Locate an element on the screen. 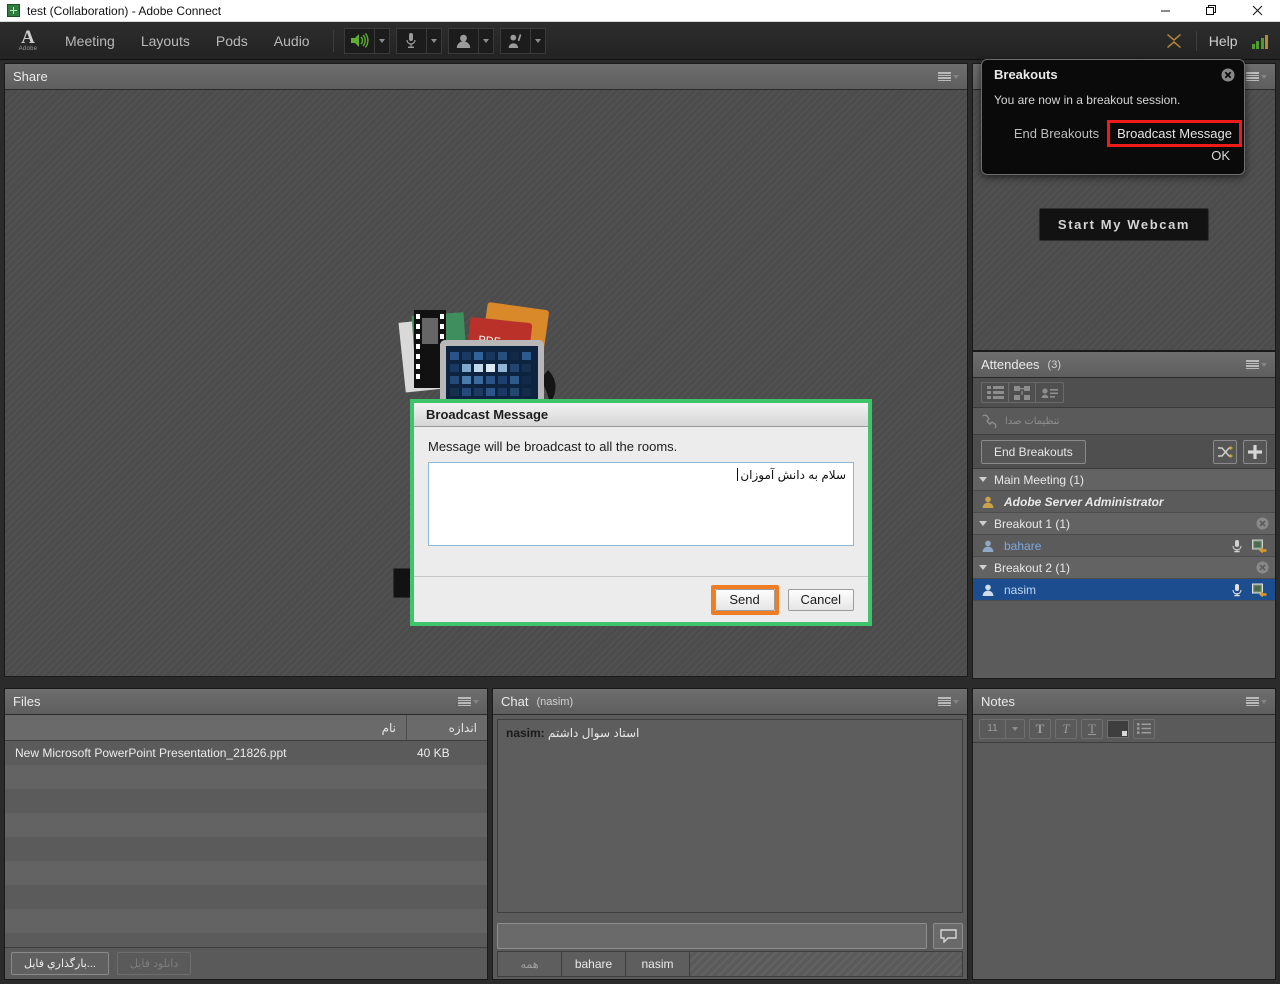 The height and width of the screenshot is (984, 1280). chat-tab-bahare: bahare is located at coordinates (593, 964).